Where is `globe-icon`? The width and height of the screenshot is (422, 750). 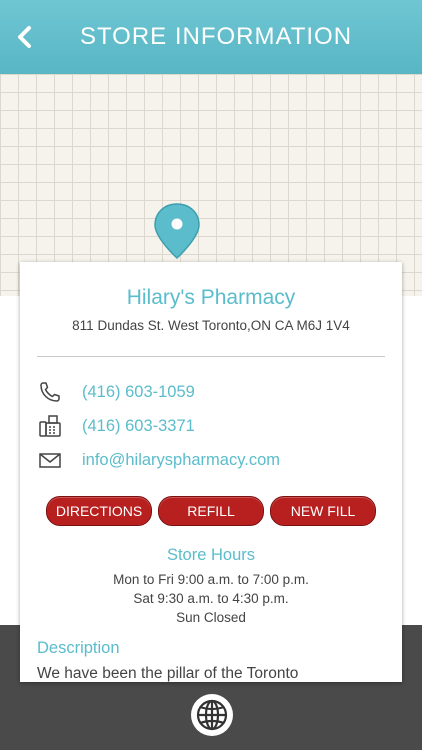 globe-icon is located at coordinates (212, 715).